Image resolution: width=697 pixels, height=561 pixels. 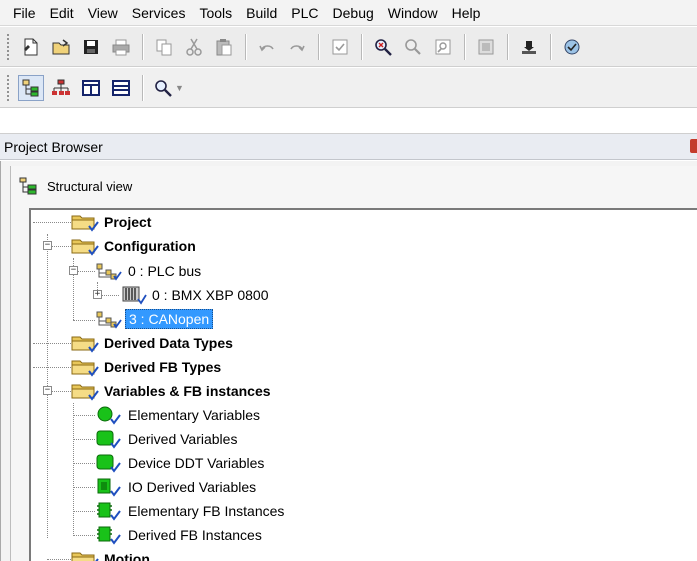 I want to click on tree-item-label: Derived FB Types, so click(x=163, y=367).